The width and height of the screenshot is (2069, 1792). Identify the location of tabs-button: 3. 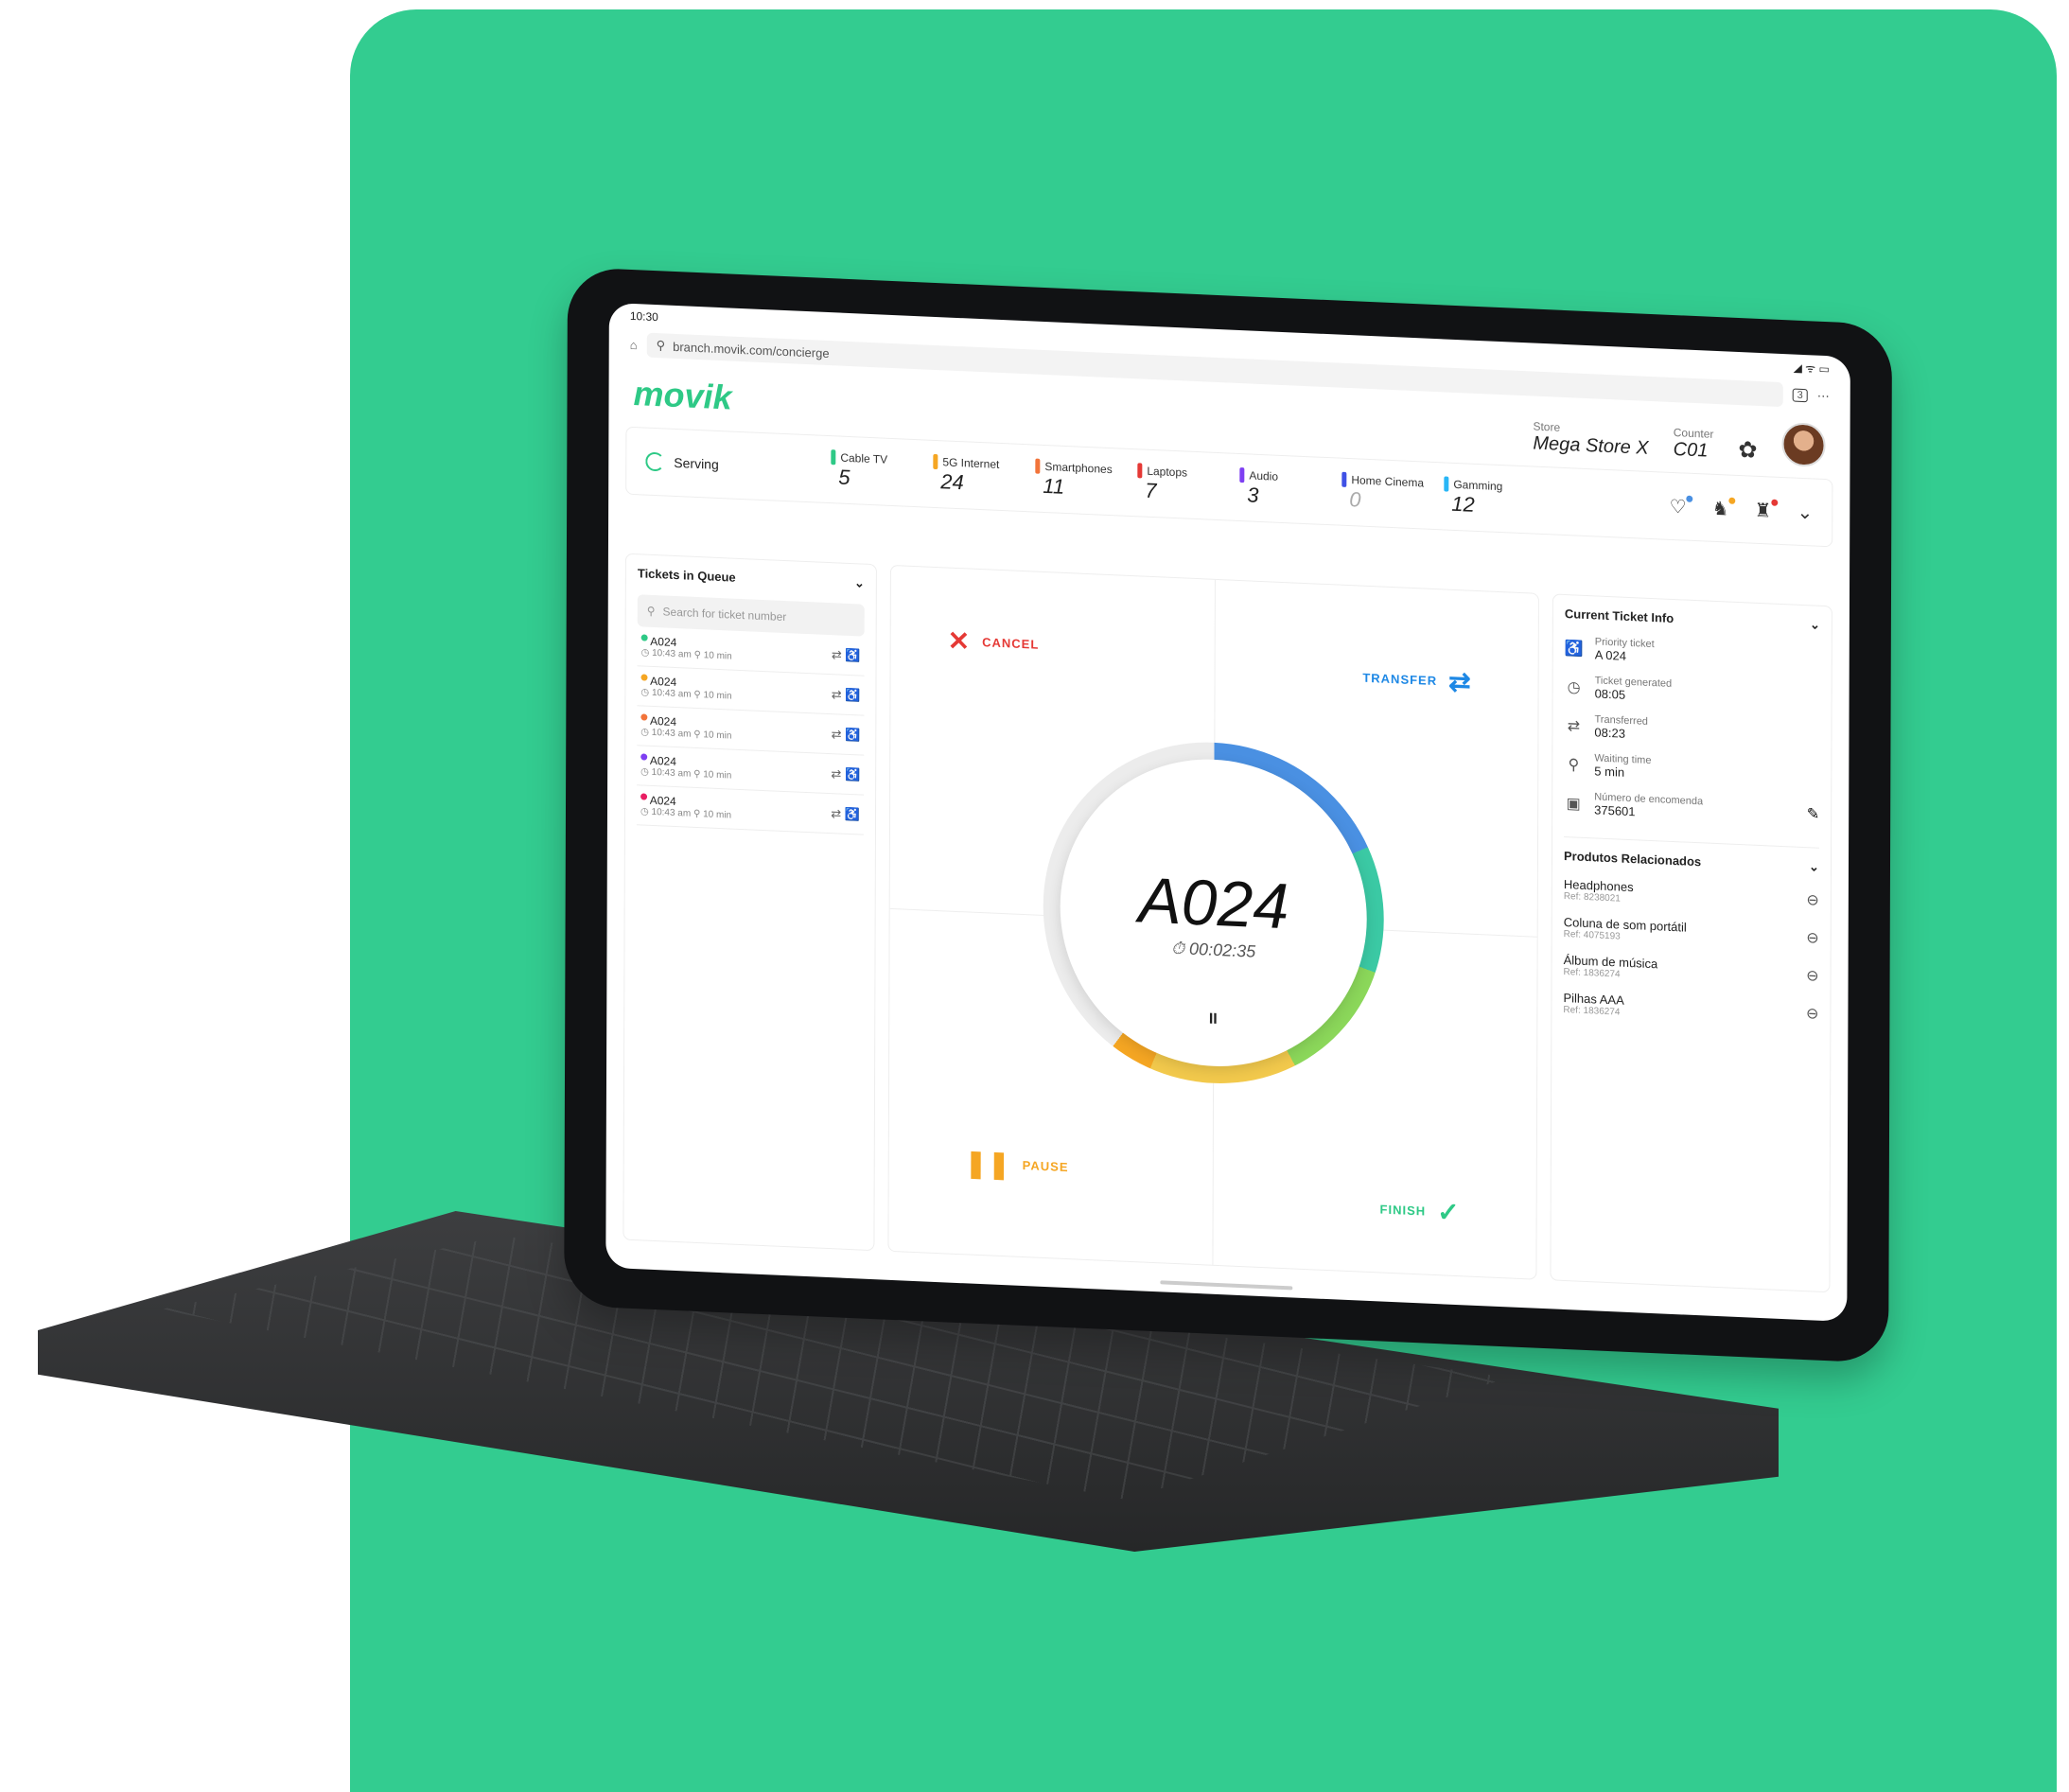
(1800, 395).